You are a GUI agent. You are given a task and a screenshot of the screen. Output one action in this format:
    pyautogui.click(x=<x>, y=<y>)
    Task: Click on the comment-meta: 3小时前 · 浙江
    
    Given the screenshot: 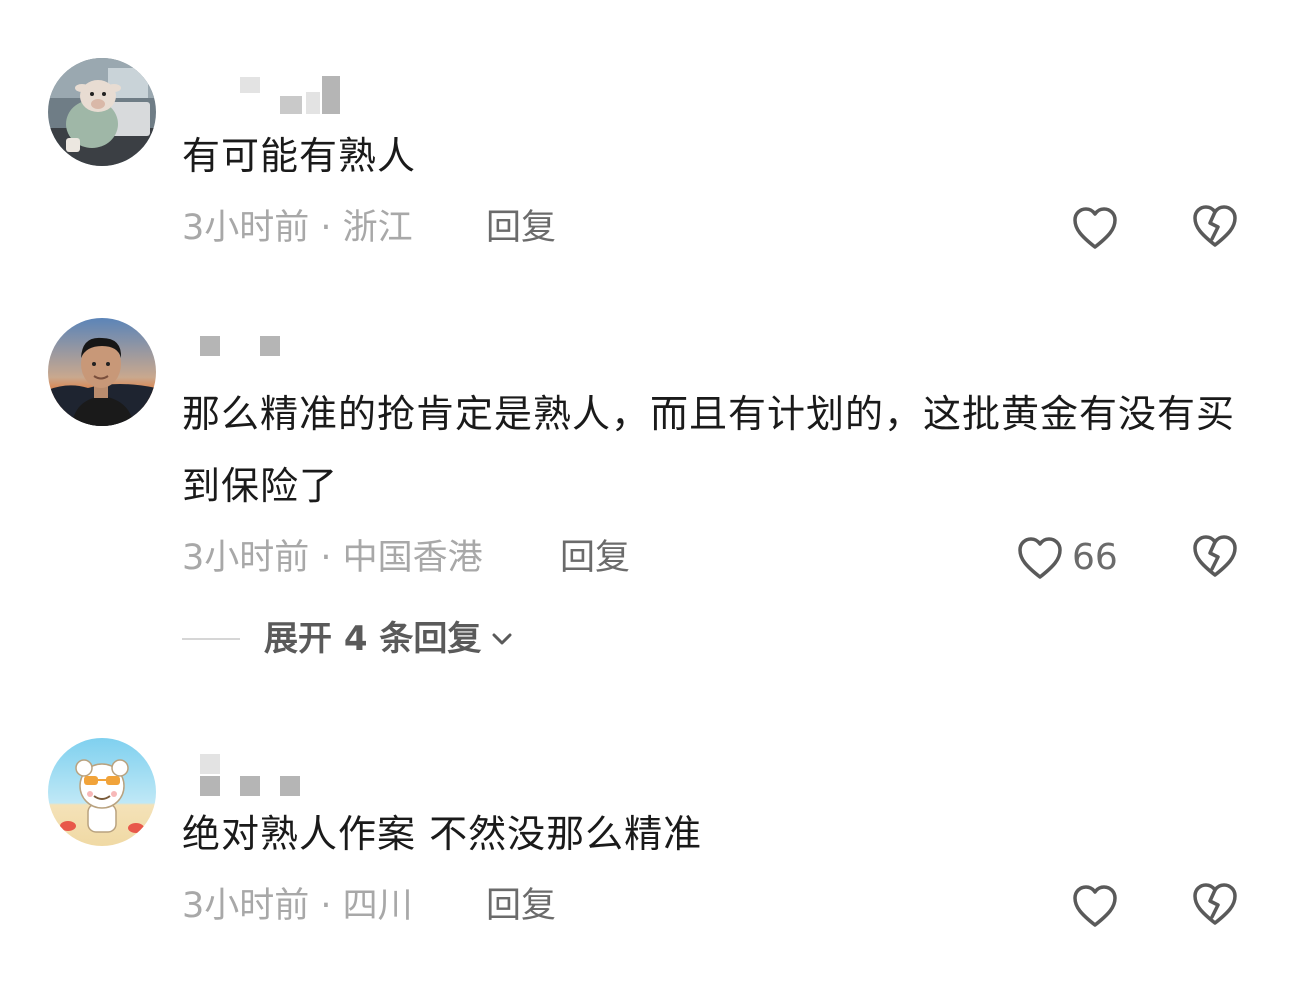 What is the action you would take?
    pyautogui.click(x=297, y=228)
    